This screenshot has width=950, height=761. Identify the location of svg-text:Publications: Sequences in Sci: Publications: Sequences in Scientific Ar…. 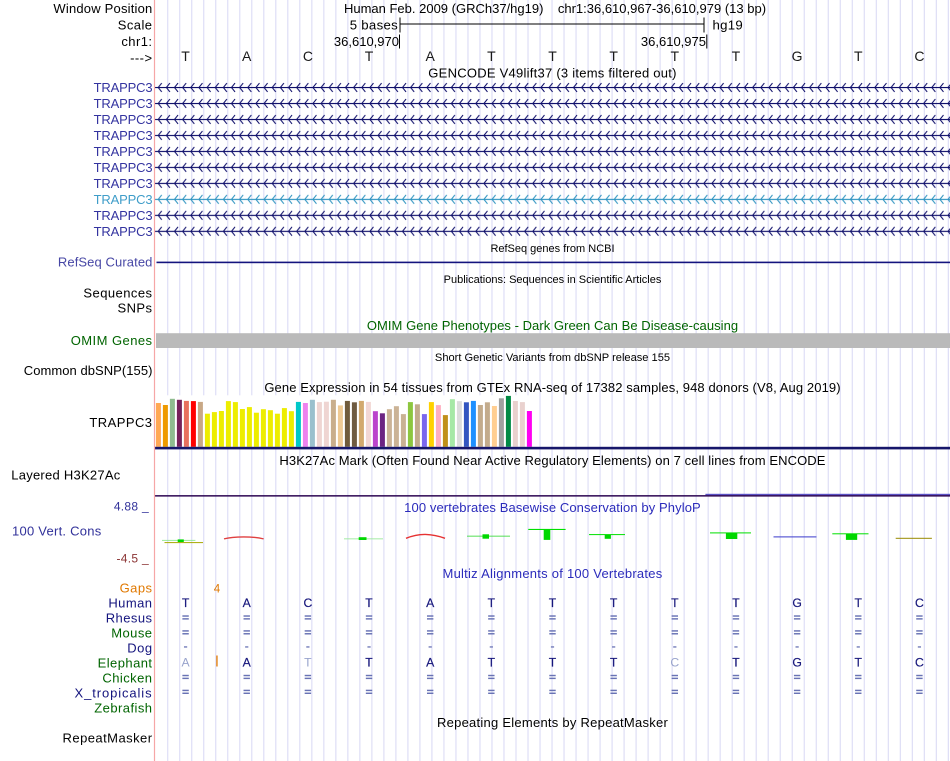
(553, 280).